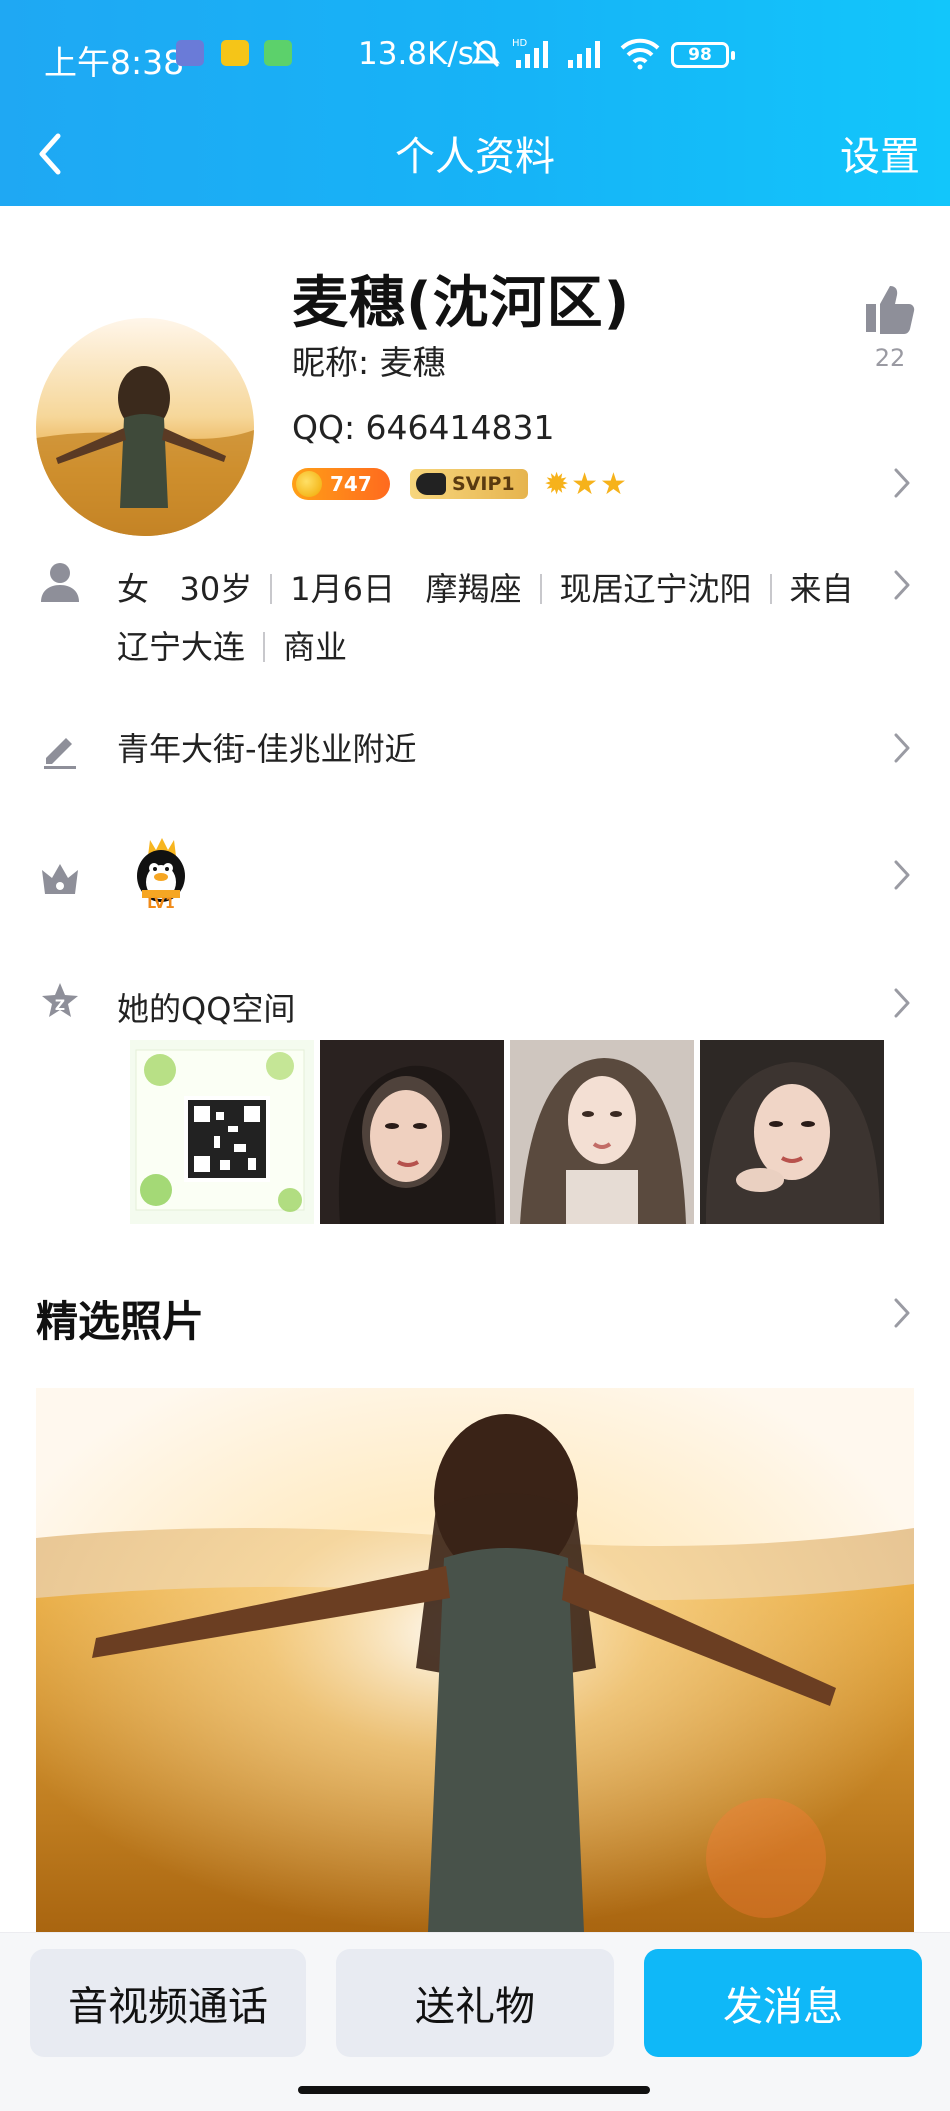  I want to click on android-notification-icon, so click(278, 53).